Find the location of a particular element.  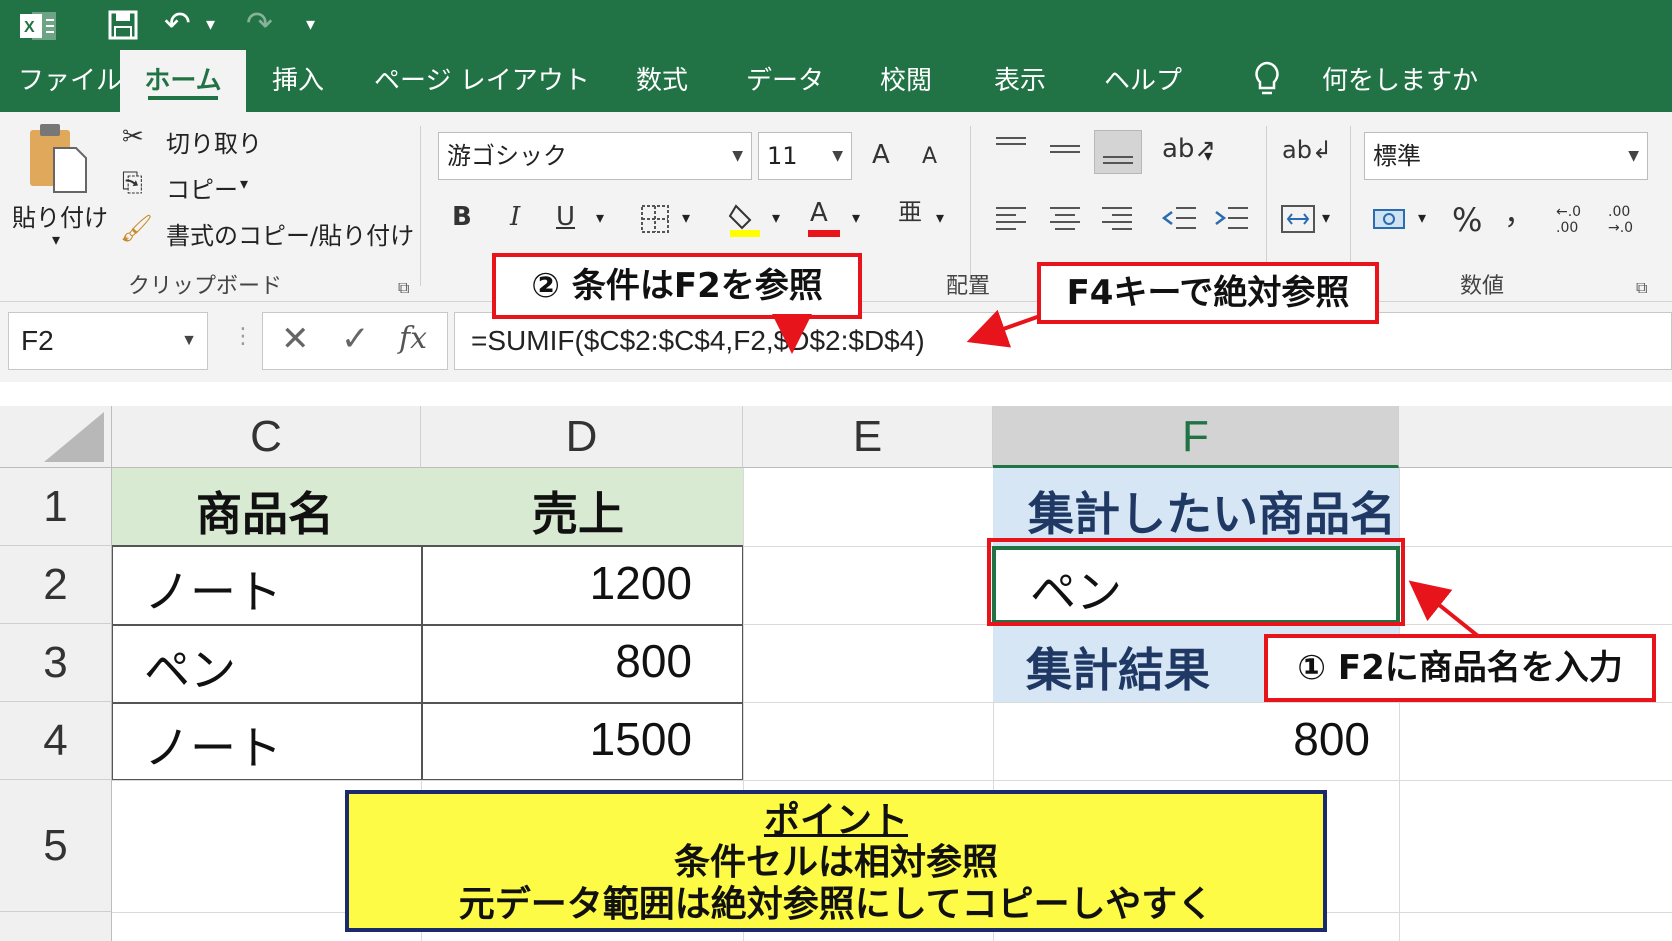

row-header-5: 5 is located at coordinates (56, 846).